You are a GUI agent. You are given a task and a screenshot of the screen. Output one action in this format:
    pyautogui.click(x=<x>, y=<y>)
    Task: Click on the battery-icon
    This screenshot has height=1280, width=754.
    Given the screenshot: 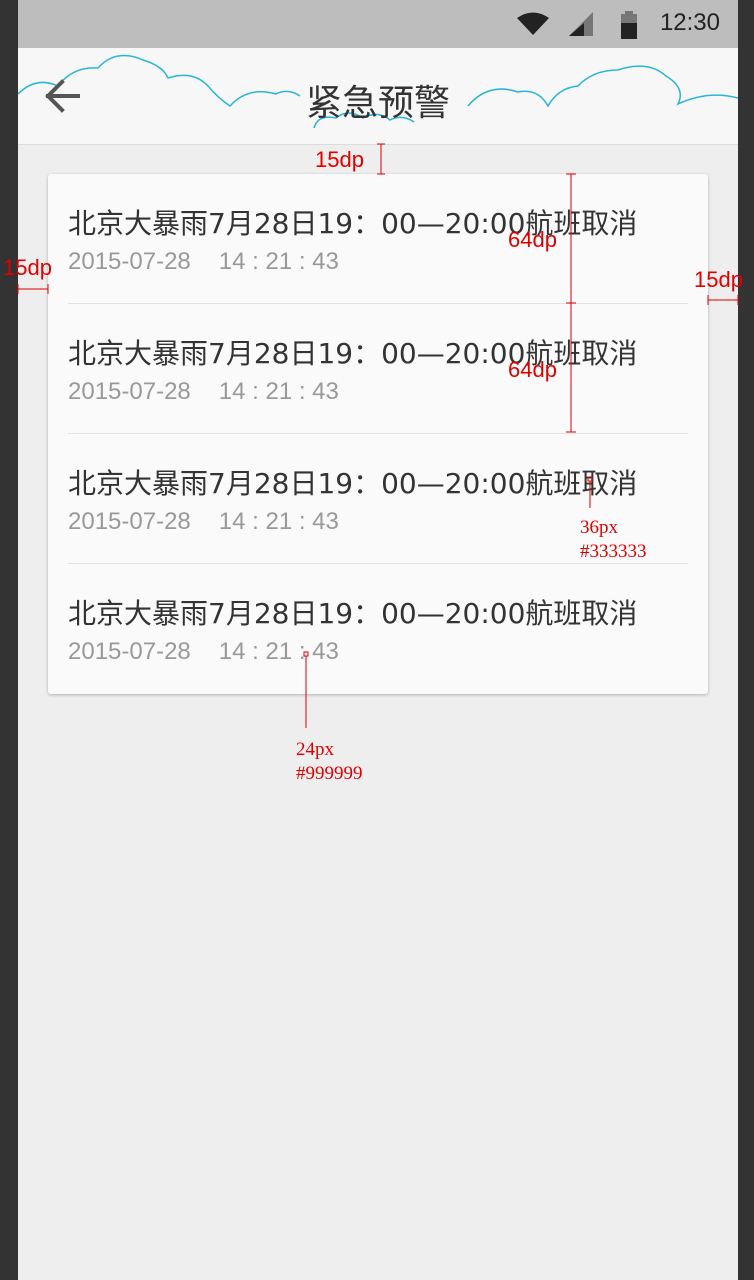 What is the action you would take?
    pyautogui.click(x=629, y=25)
    